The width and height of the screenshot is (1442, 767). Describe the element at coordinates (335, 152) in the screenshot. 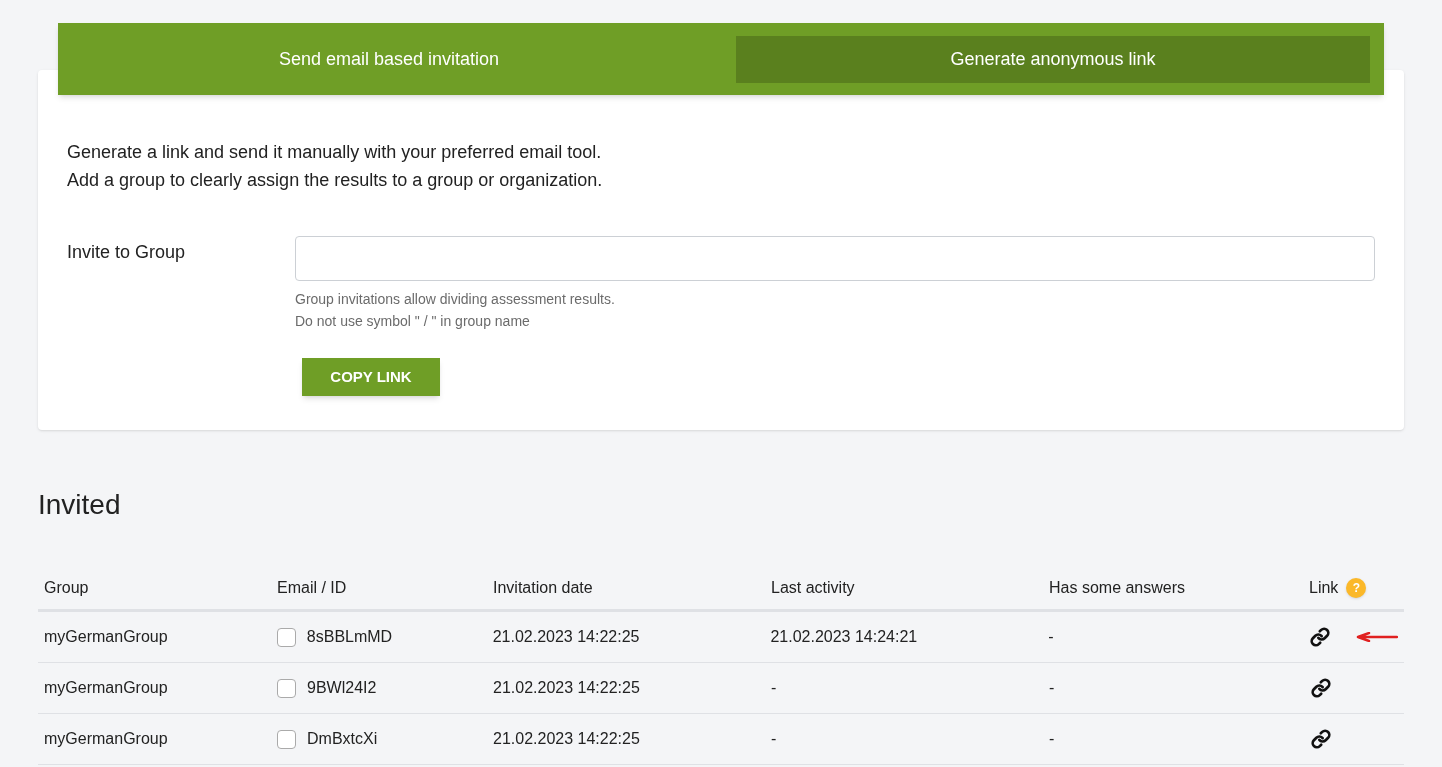

I see `intro-text: Generate a link and send it manually with your preferred email tool.` at that location.